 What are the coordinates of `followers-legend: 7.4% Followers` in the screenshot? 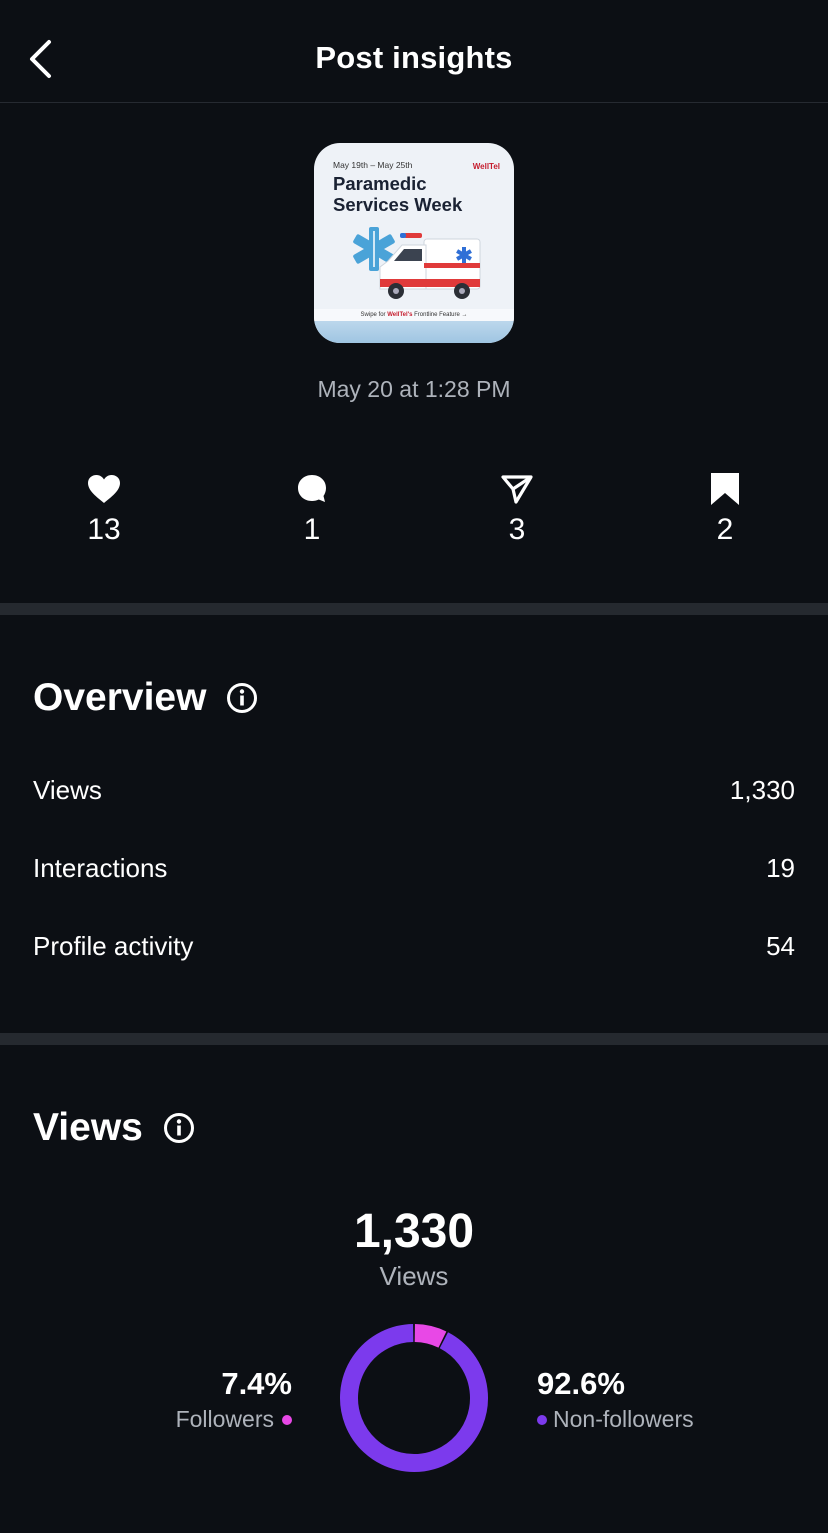 It's located at (234, 1399).